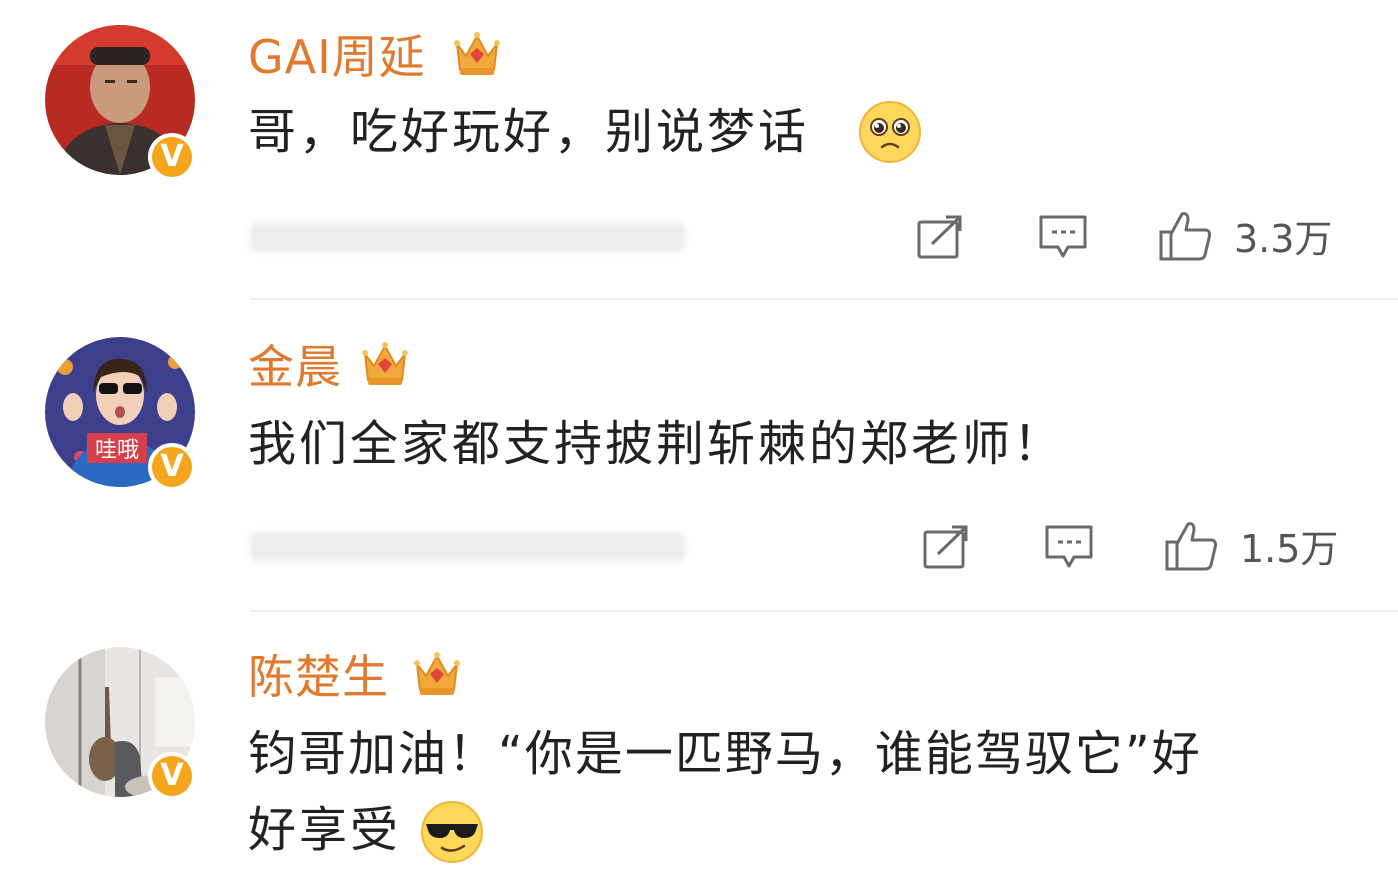 This screenshot has width=1398, height=880. I want to click on verified-badge: V, so click(172, 776).